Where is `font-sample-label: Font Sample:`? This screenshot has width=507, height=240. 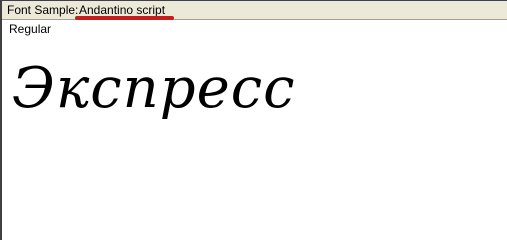 font-sample-label: Font Sample: is located at coordinates (43, 10).